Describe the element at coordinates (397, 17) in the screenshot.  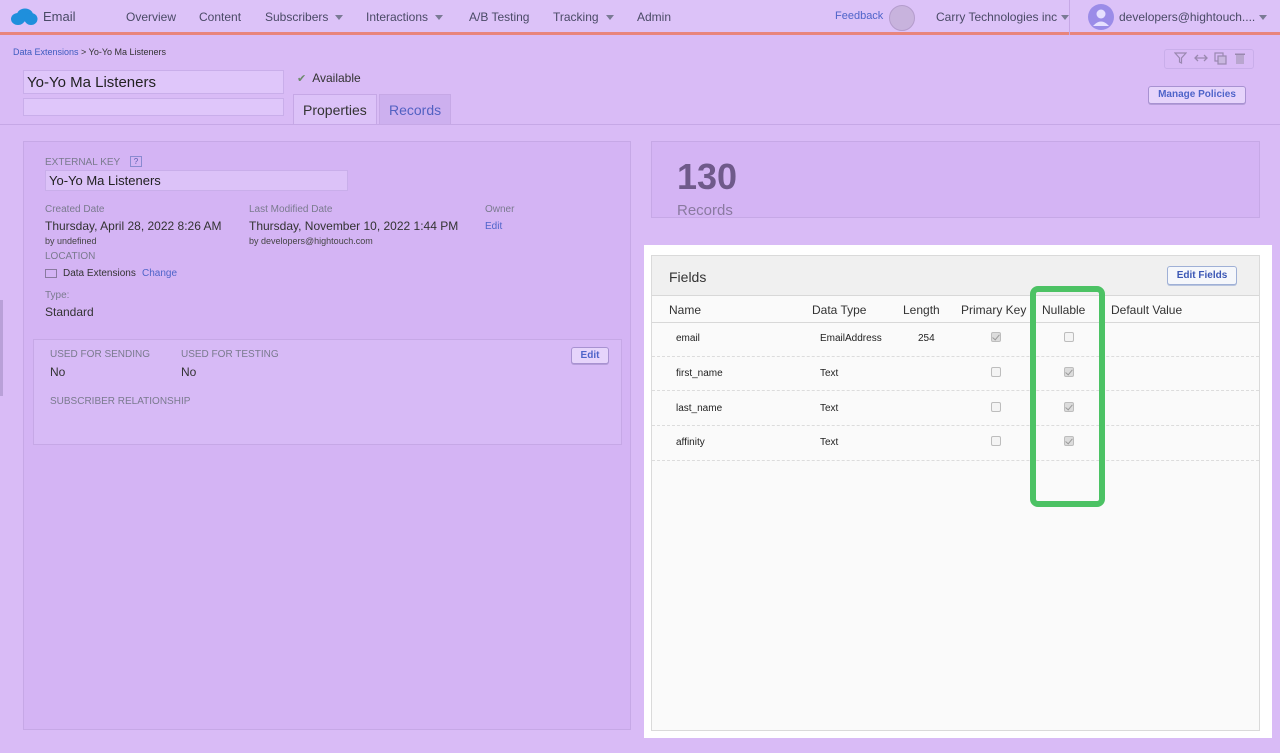
I see `nav-interactions-label: Interactions` at that location.